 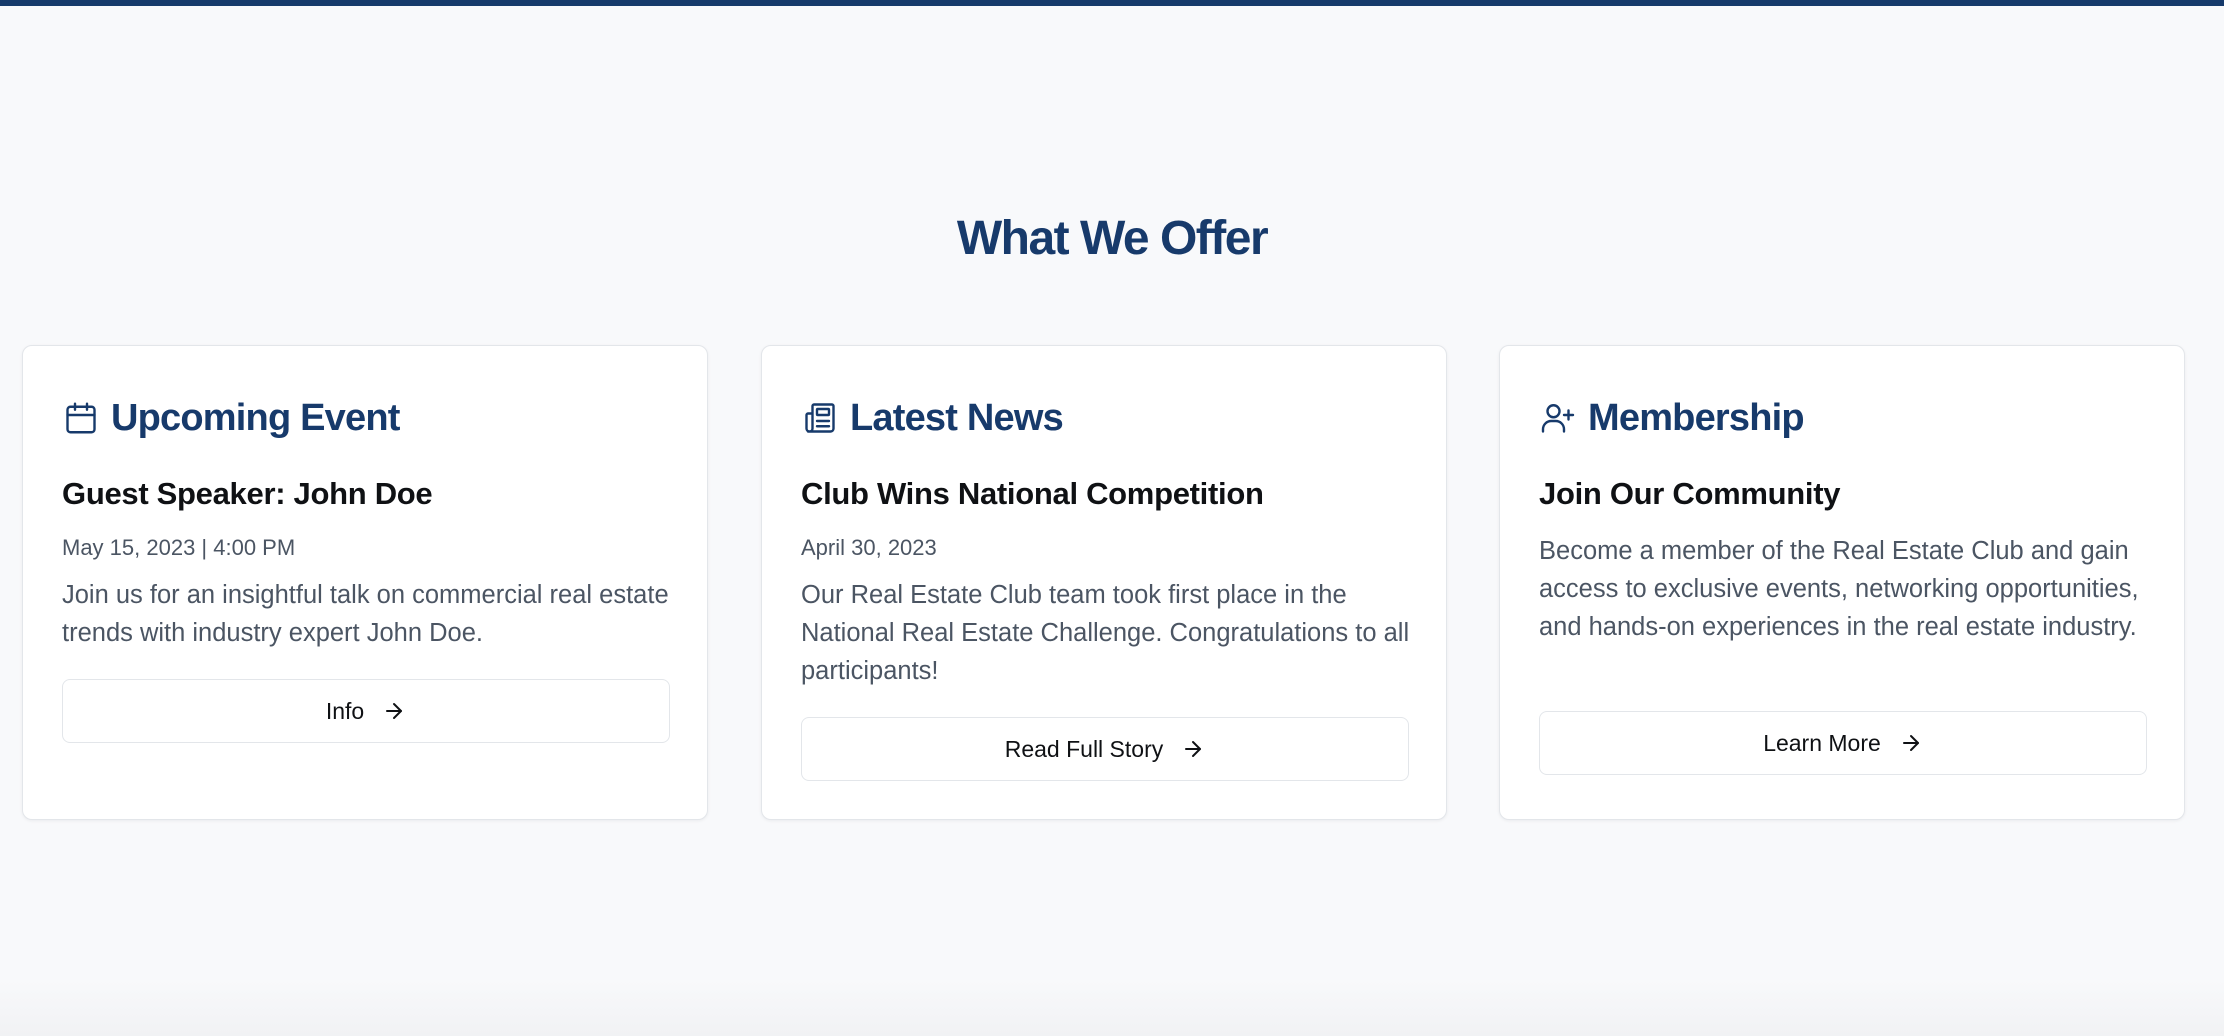 What do you see at coordinates (255, 417) in the screenshot?
I see `card-title: Upcoming Event` at bounding box center [255, 417].